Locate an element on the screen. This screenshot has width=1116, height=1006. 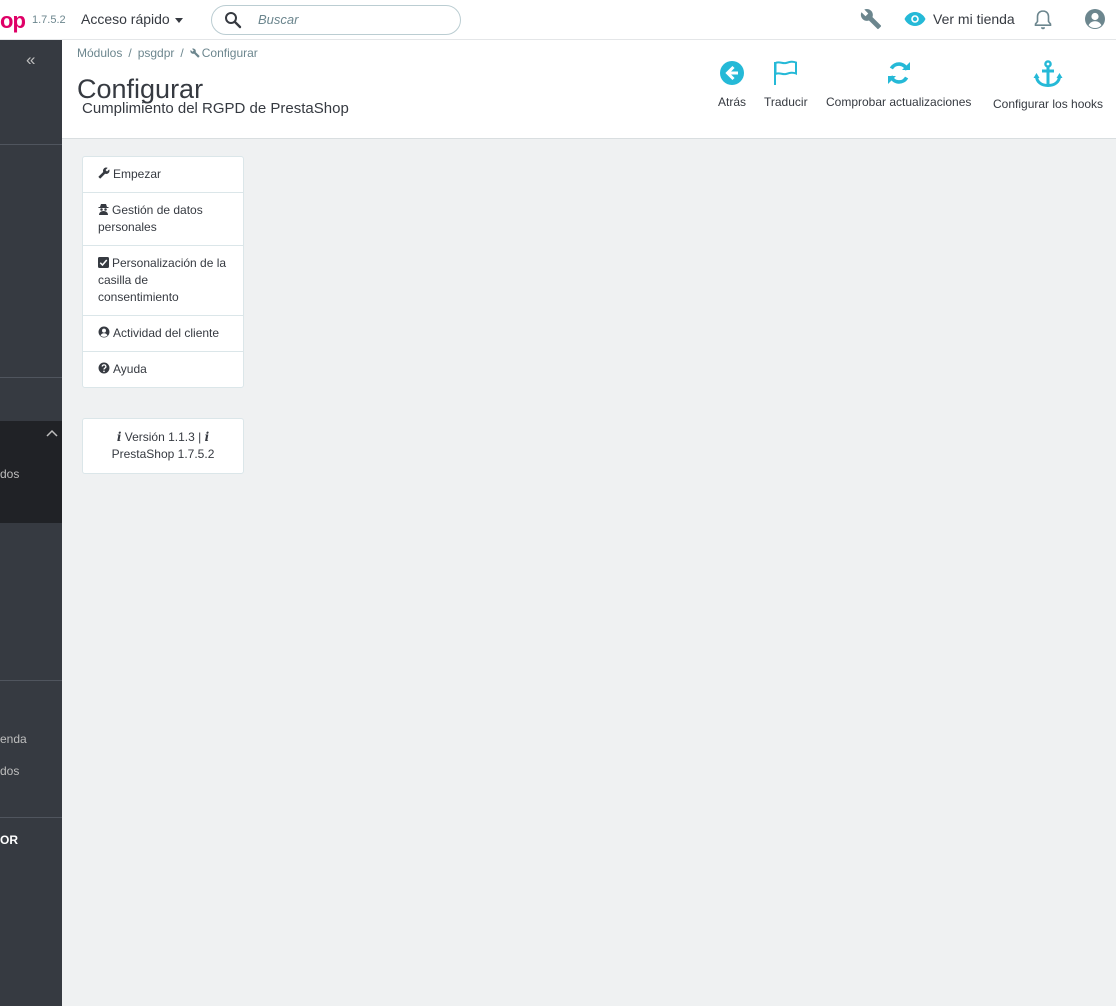
check-updates-button-label: Comprobar actualizaciones is located at coordinates (899, 102).